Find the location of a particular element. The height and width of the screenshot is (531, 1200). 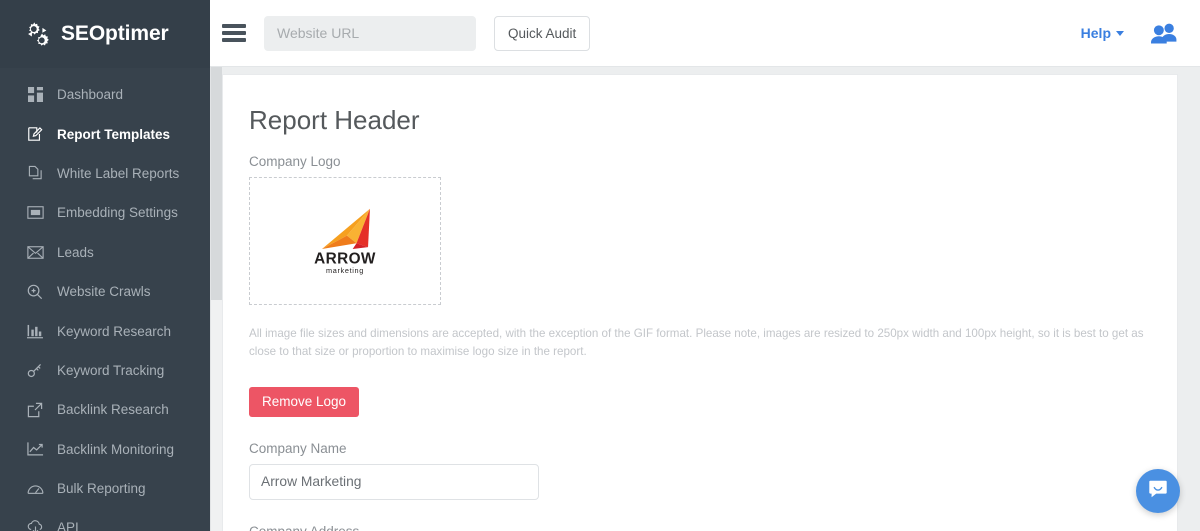

sidebar-item-backlink-monitoring: Backlink Monitoring is located at coordinates (105, 449).